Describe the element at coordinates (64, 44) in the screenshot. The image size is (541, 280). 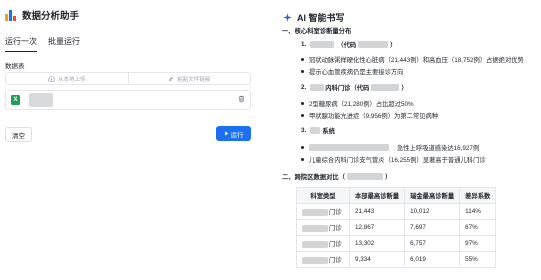
I see `tab-batch-run: 批量运行` at that location.